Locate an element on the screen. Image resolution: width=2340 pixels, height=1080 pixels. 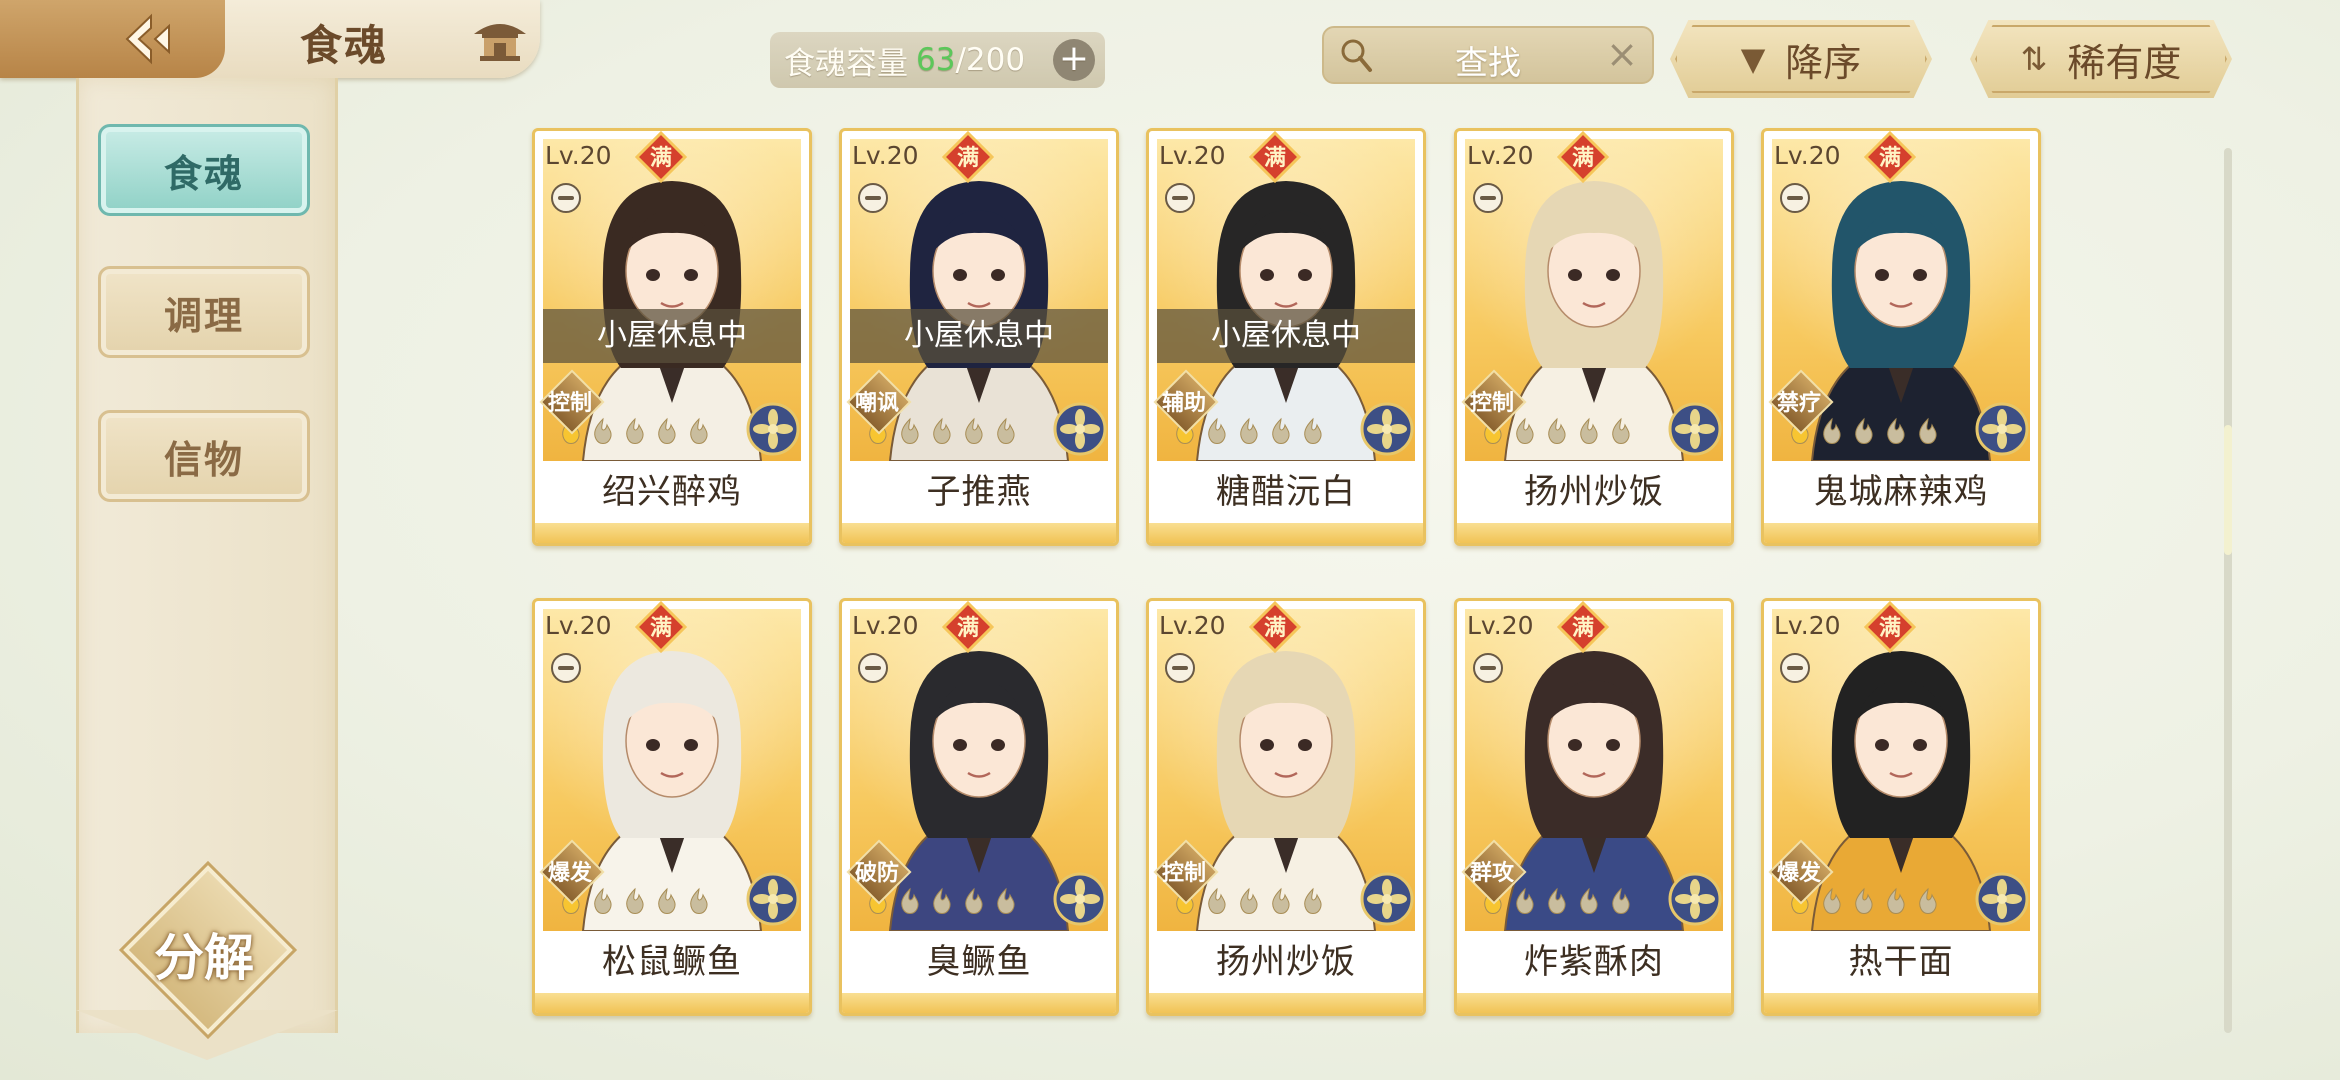
sort-order-button: ▼ 降序 is located at coordinates (1801, 59).